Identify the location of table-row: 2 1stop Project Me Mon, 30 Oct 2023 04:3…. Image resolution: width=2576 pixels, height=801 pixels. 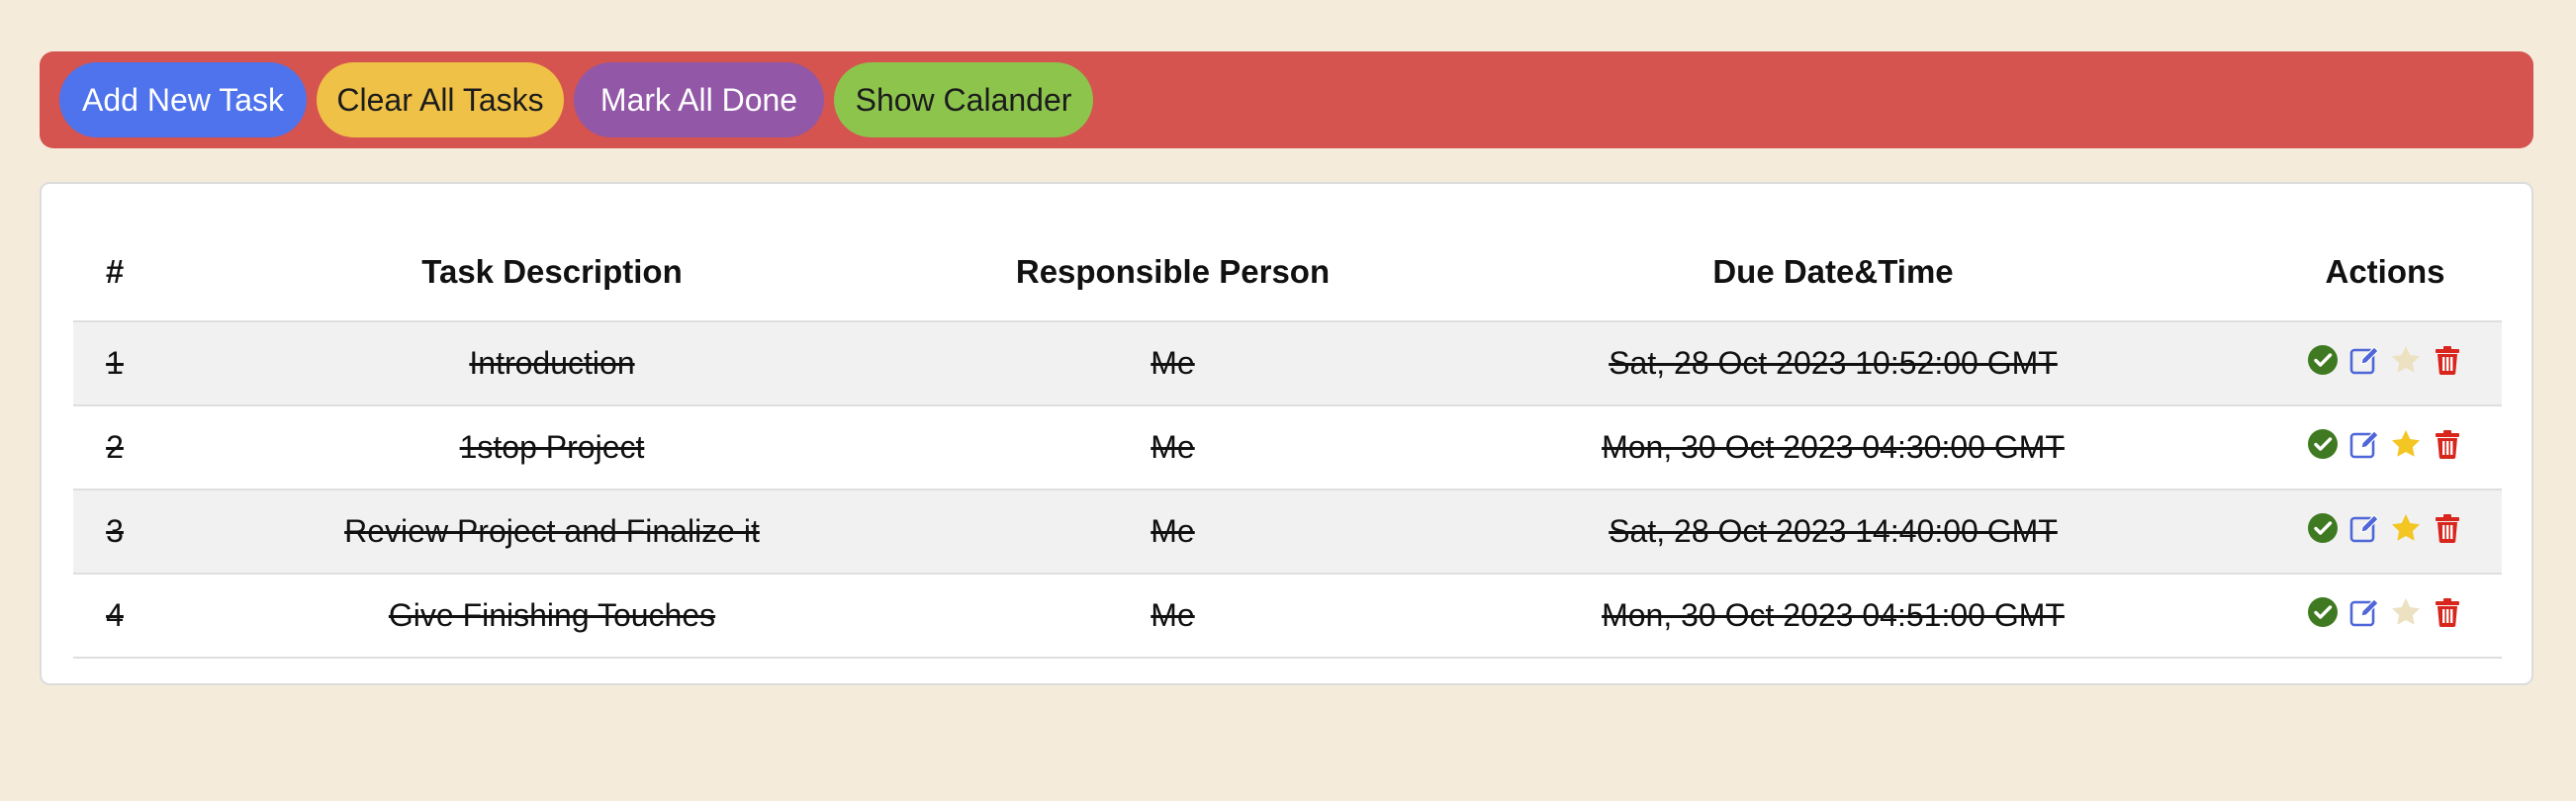
(1287, 448).